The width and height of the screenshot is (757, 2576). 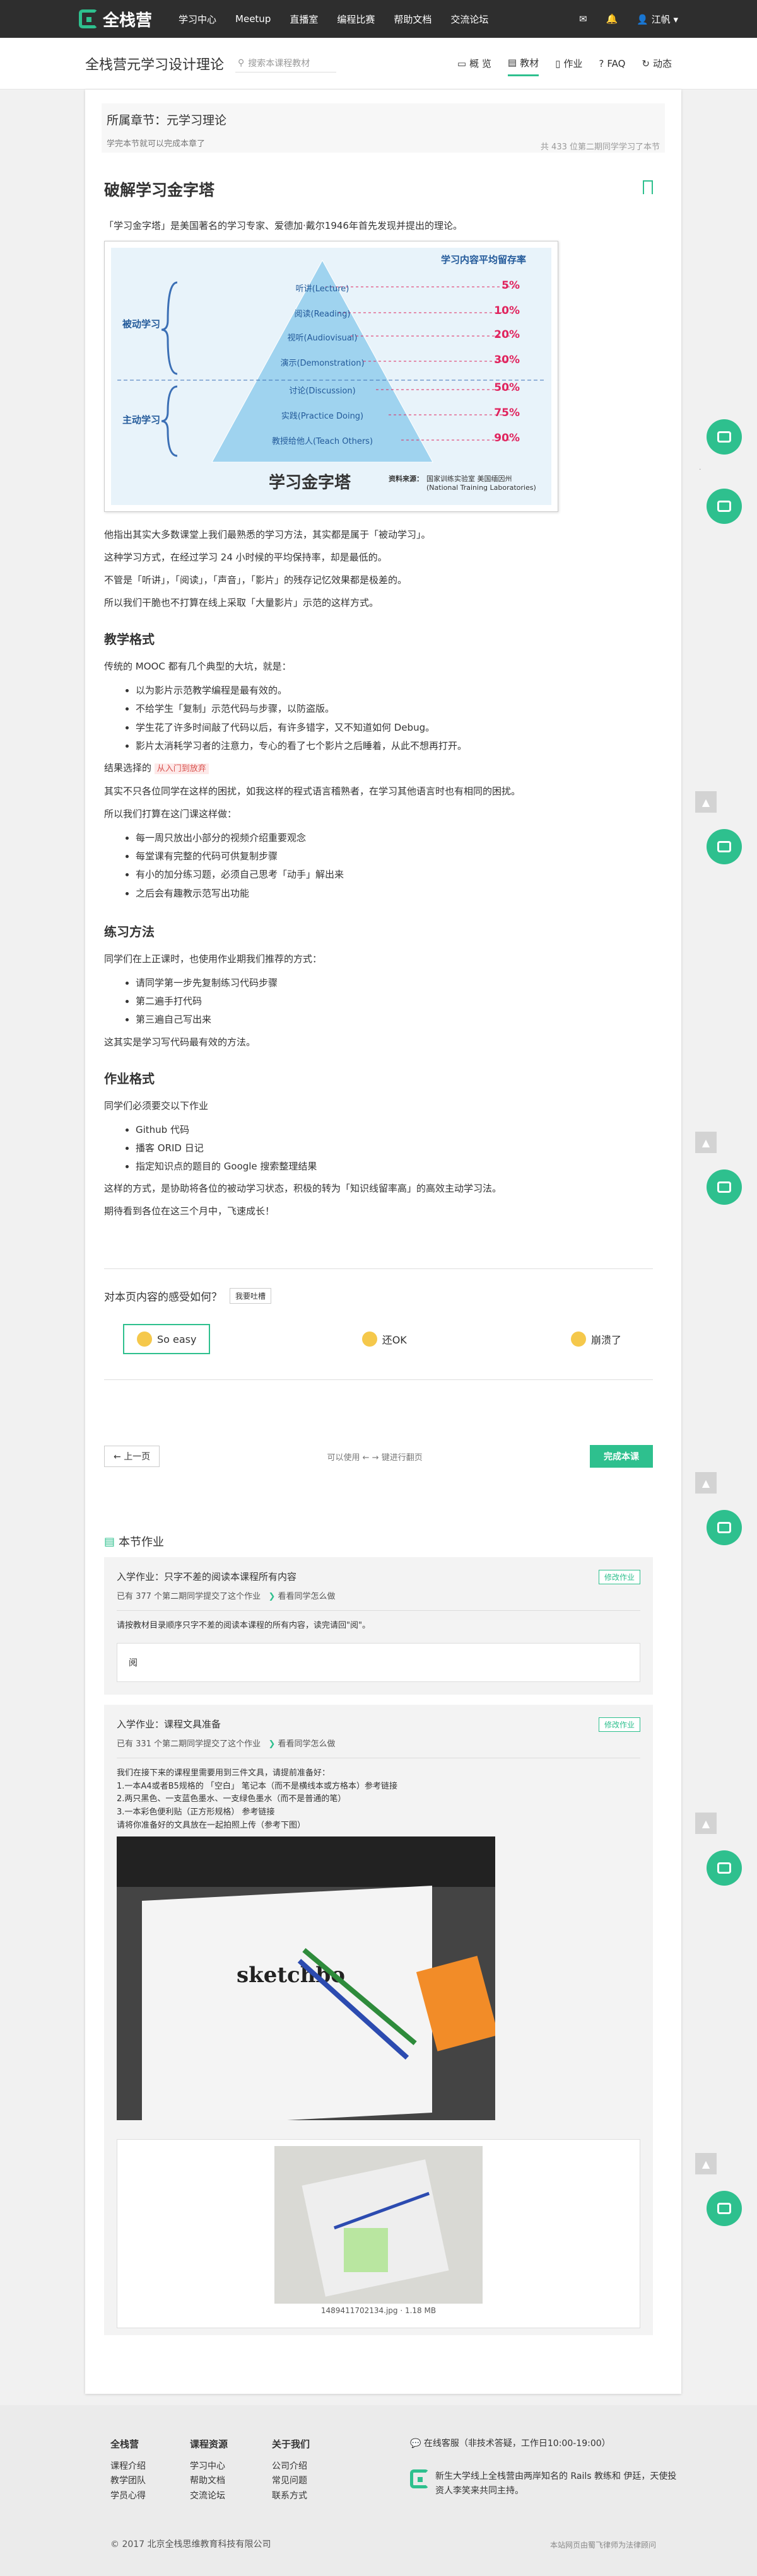 I want to click on complain-button: 我要吐槽, so click(x=251, y=1296).